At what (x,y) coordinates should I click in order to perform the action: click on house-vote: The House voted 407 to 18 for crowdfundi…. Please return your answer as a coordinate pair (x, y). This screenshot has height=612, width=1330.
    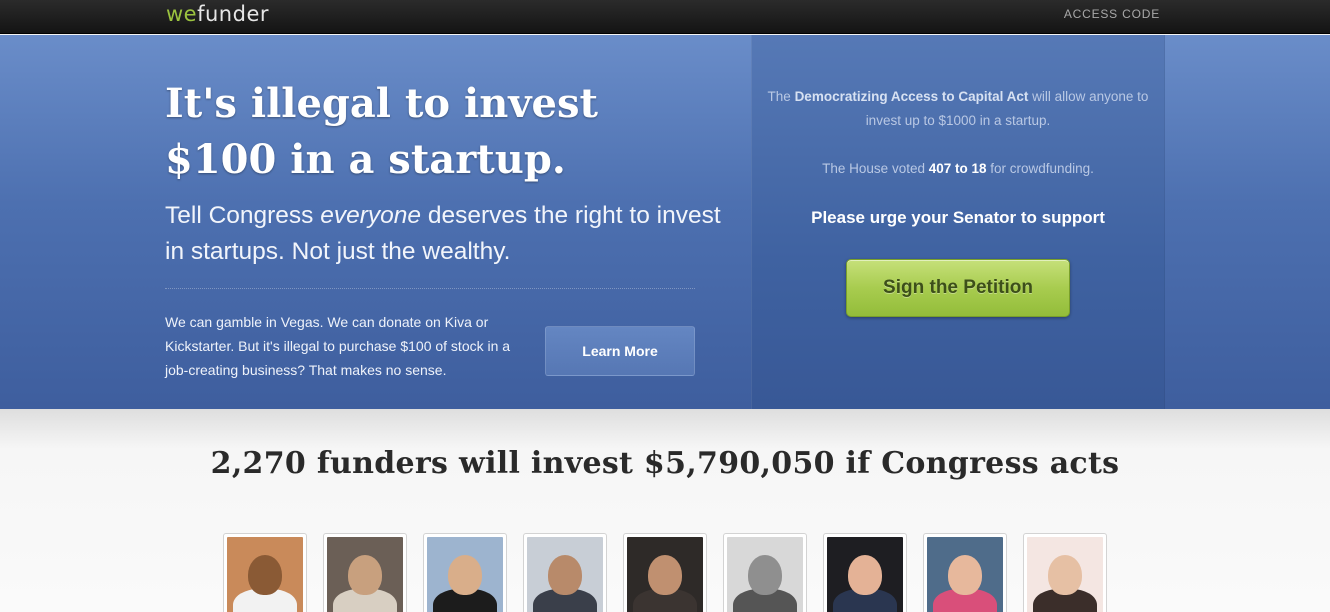
    Looking at the image, I should click on (958, 169).